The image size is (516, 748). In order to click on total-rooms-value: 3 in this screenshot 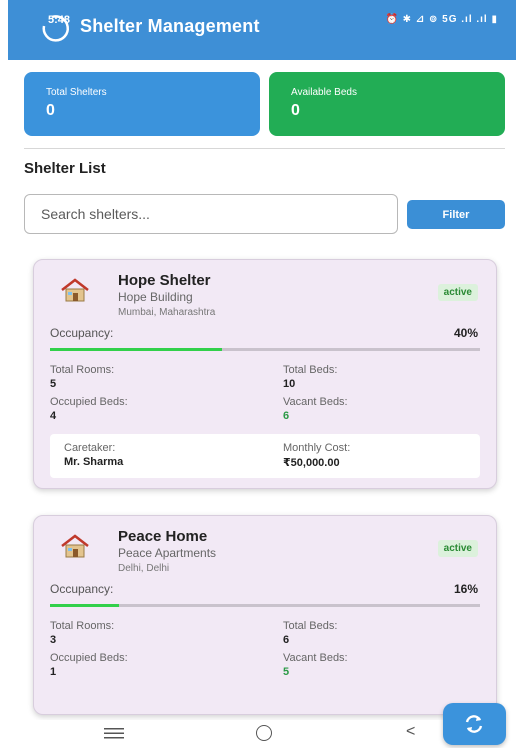, I will do `click(53, 640)`.